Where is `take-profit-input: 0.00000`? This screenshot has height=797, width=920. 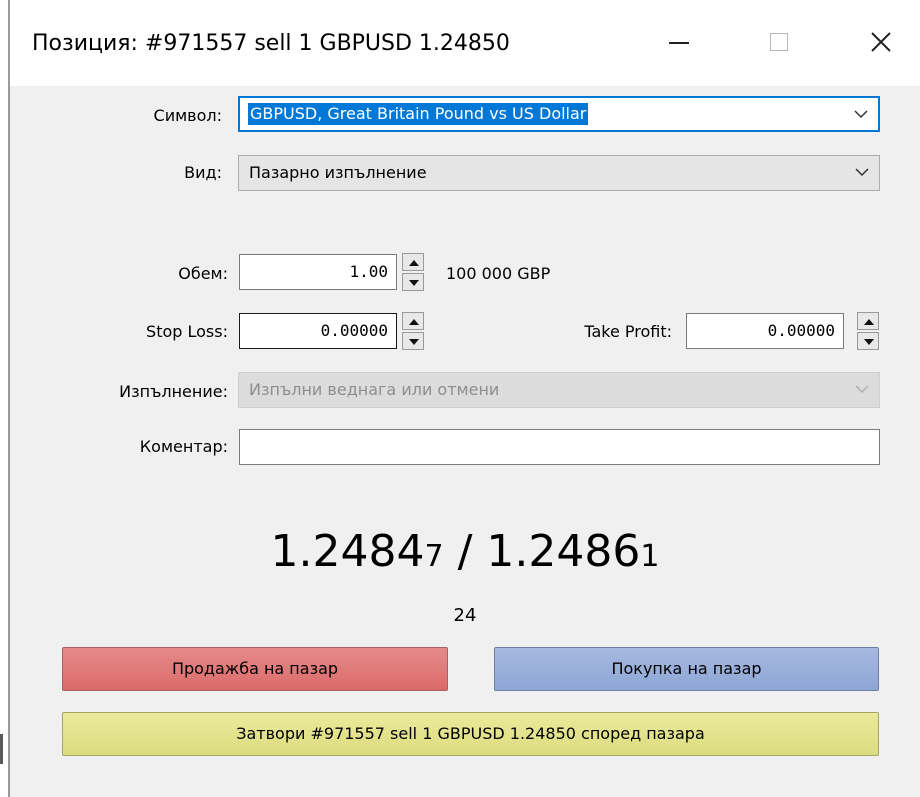 take-profit-input: 0.00000 is located at coordinates (765, 331).